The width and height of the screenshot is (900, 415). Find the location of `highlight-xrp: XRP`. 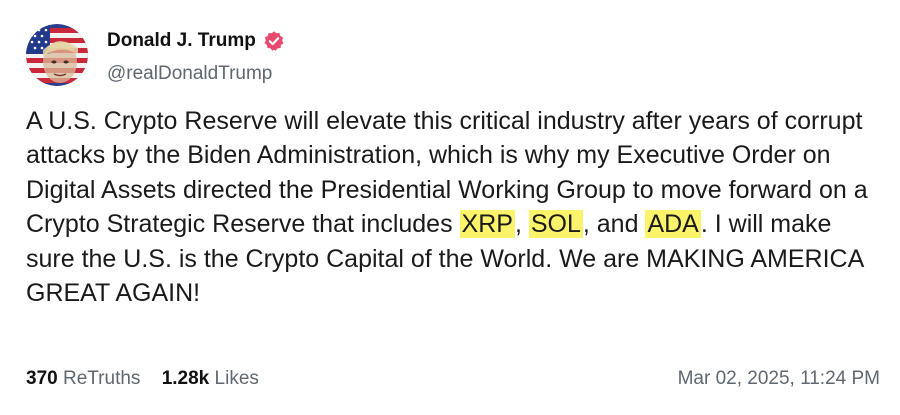

highlight-xrp: XRP is located at coordinates (487, 224).